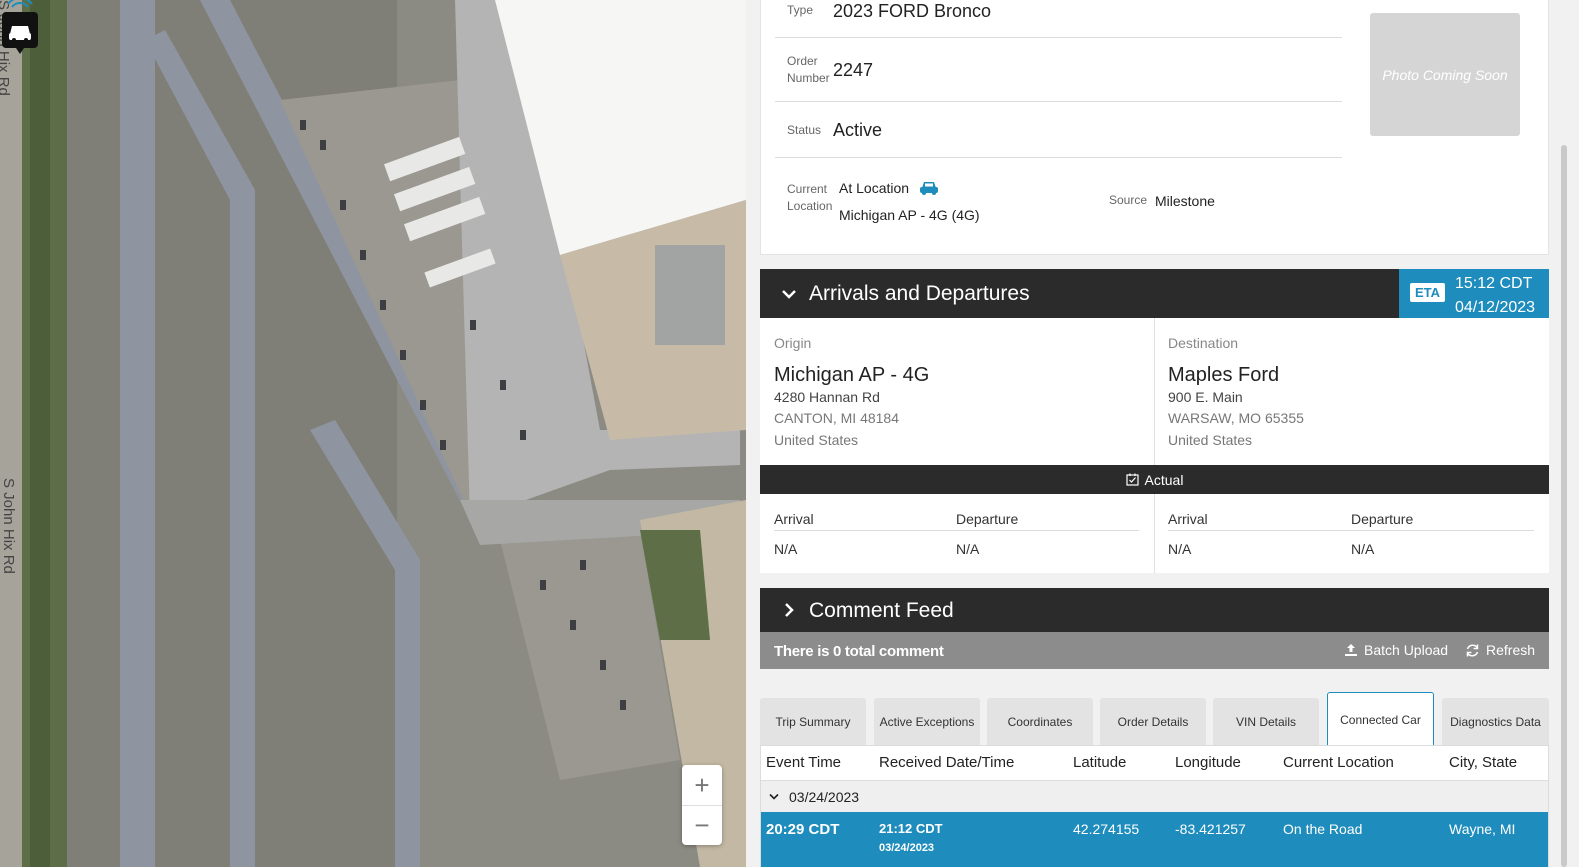  I want to click on order-label: Order Number, so click(808, 70).